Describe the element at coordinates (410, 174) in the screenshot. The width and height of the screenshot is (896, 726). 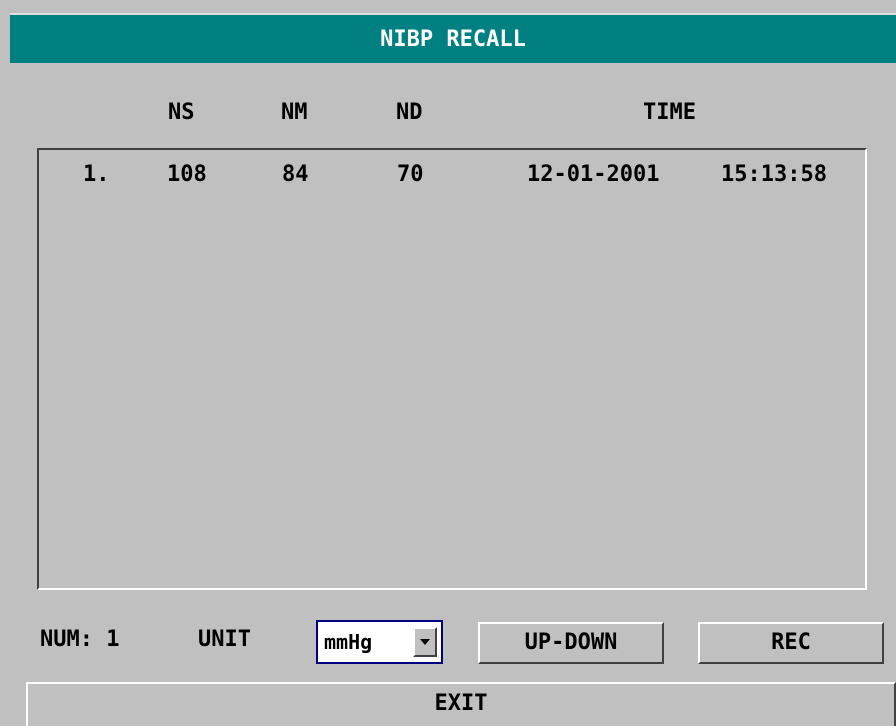
I see `record-nd: 70` at that location.